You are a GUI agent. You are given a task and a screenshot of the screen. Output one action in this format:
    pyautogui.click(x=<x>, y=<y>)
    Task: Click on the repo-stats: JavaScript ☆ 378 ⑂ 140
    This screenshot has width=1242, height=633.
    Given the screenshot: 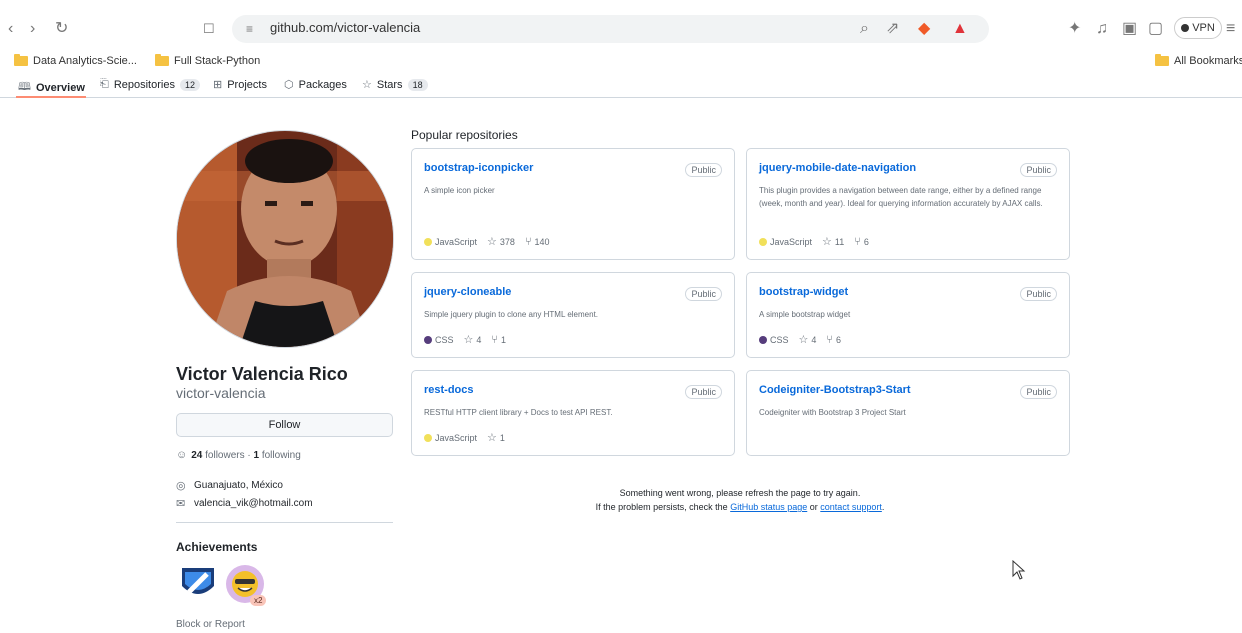 What is the action you would take?
    pyautogui.click(x=487, y=241)
    